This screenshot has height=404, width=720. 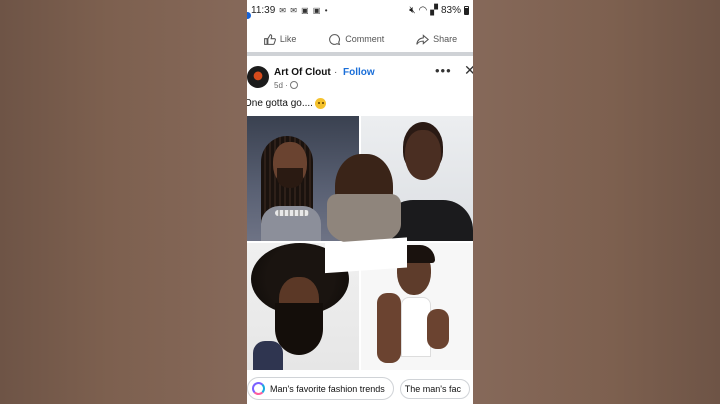 I want to click on suggestion-chip: Man's favorite fashion trends, so click(x=320, y=388).